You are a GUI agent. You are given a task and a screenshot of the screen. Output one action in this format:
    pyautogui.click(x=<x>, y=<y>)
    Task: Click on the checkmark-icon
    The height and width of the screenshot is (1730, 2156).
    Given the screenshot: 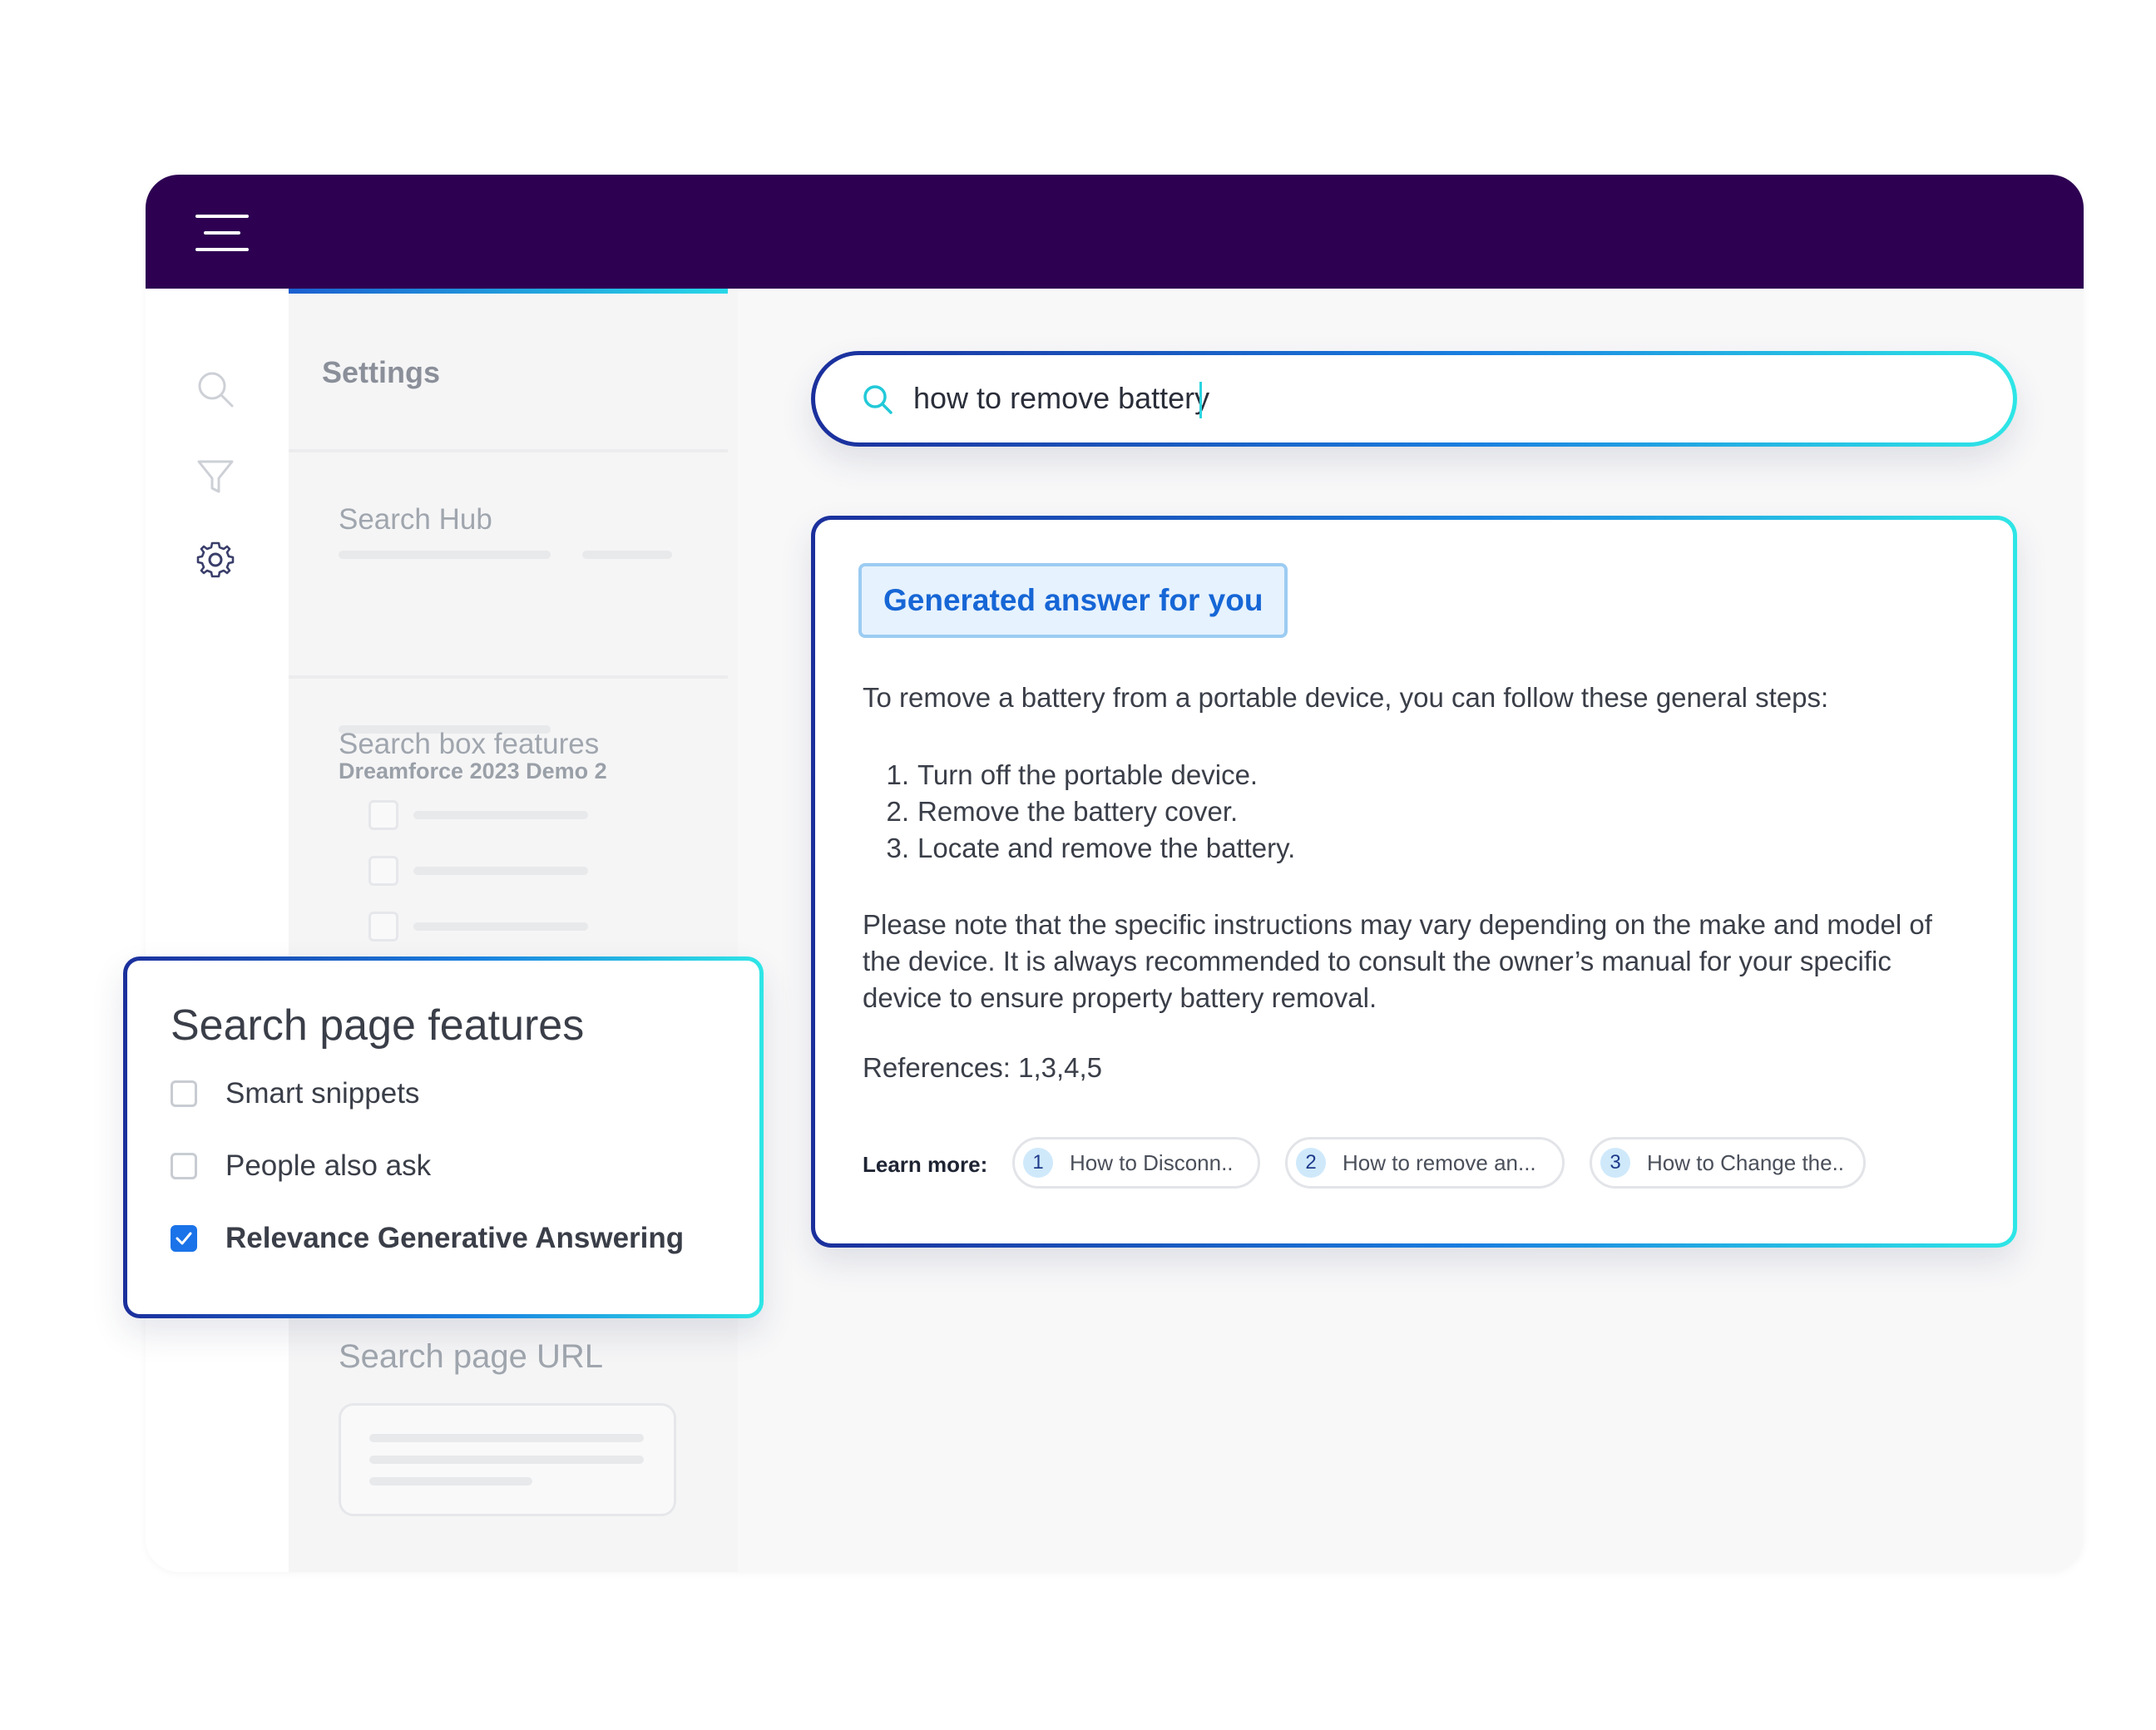 What is the action you would take?
    pyautogui.click(x=184, y=1239)
    